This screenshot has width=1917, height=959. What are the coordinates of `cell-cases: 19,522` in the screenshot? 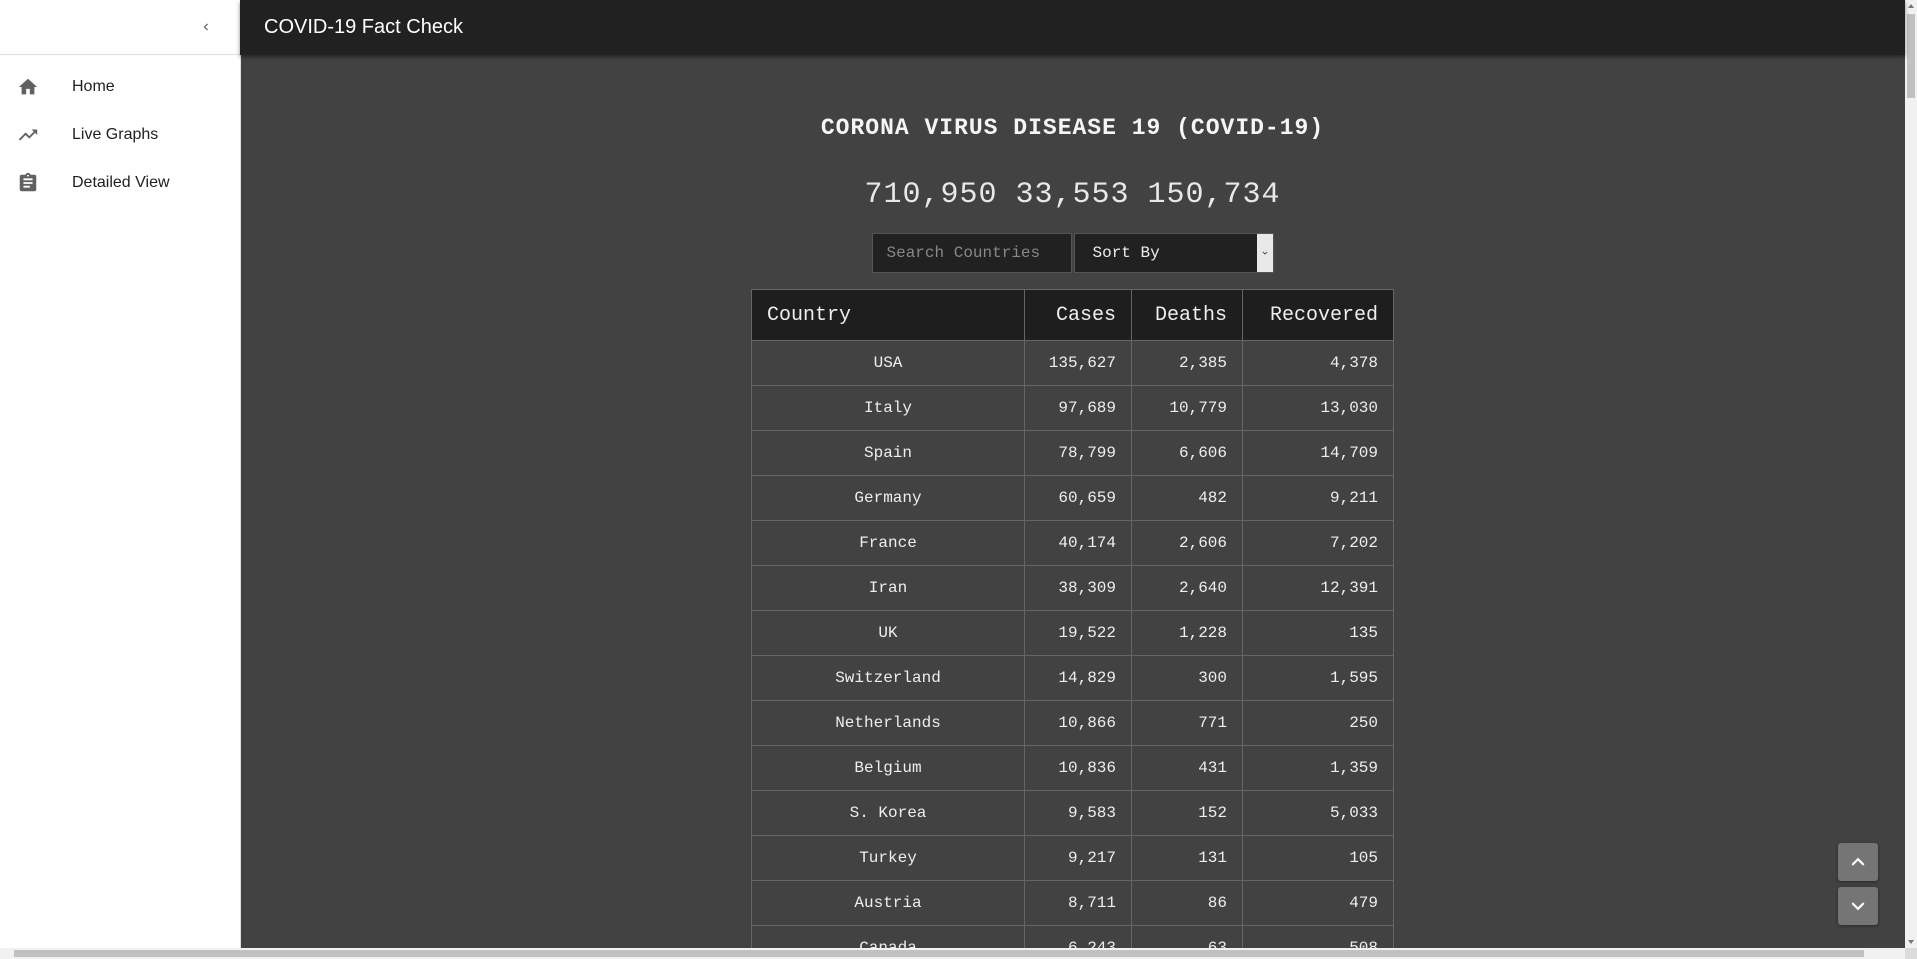 It's located at (1078, 633).